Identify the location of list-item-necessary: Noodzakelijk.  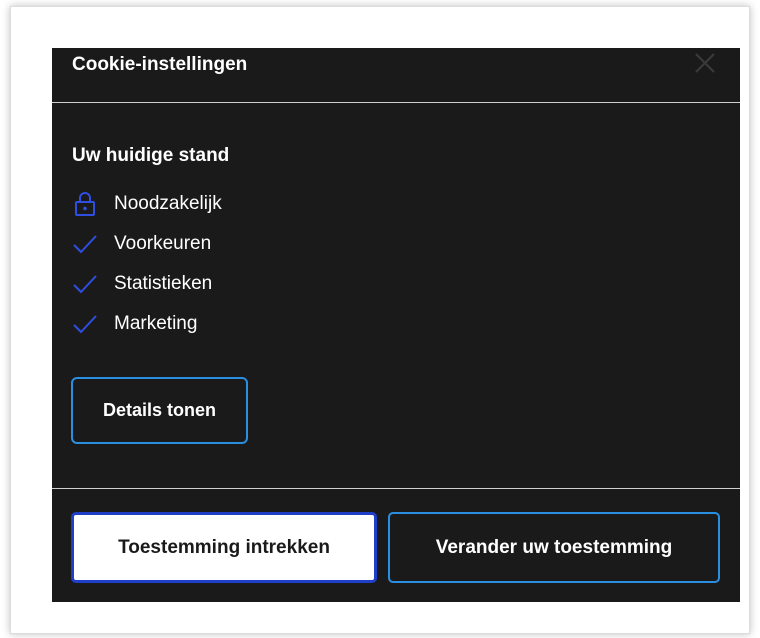
(147, 204).